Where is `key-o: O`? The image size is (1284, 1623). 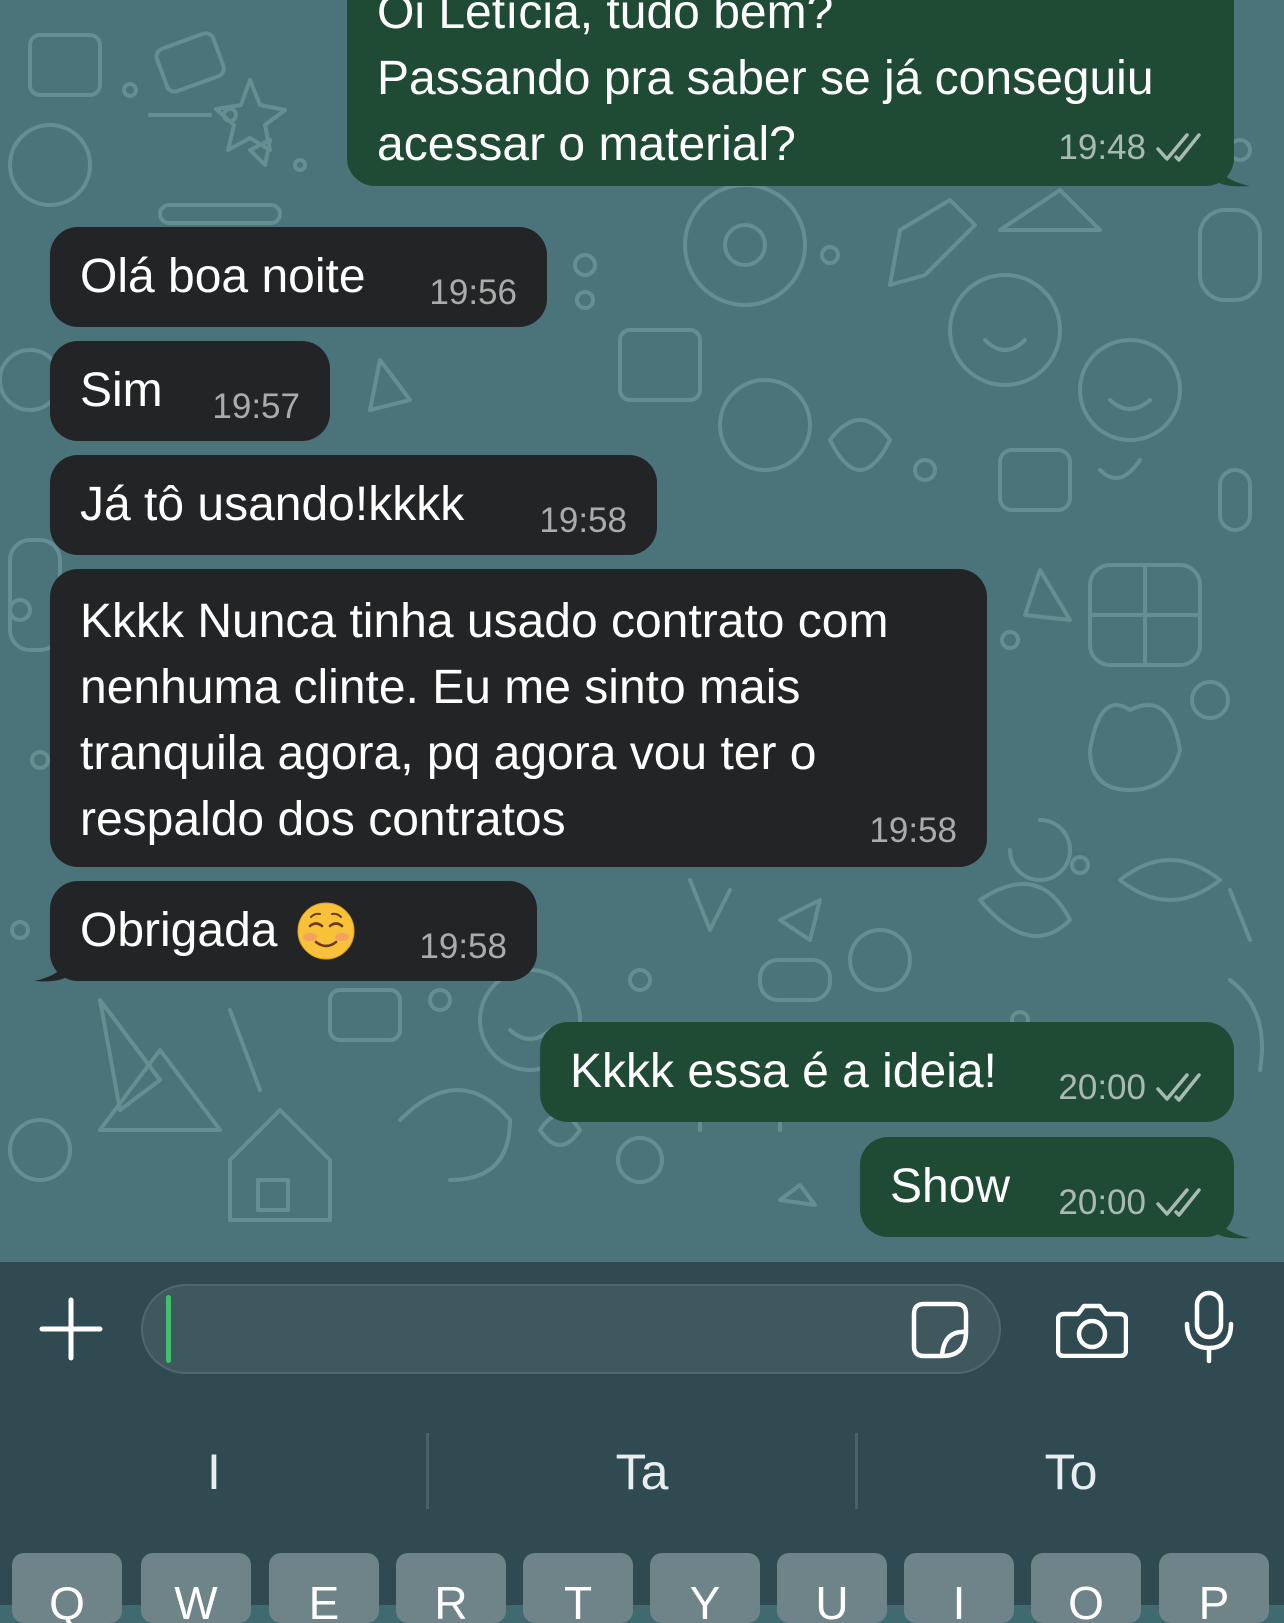 key-o: O is located at coordinates (1086, 1588).